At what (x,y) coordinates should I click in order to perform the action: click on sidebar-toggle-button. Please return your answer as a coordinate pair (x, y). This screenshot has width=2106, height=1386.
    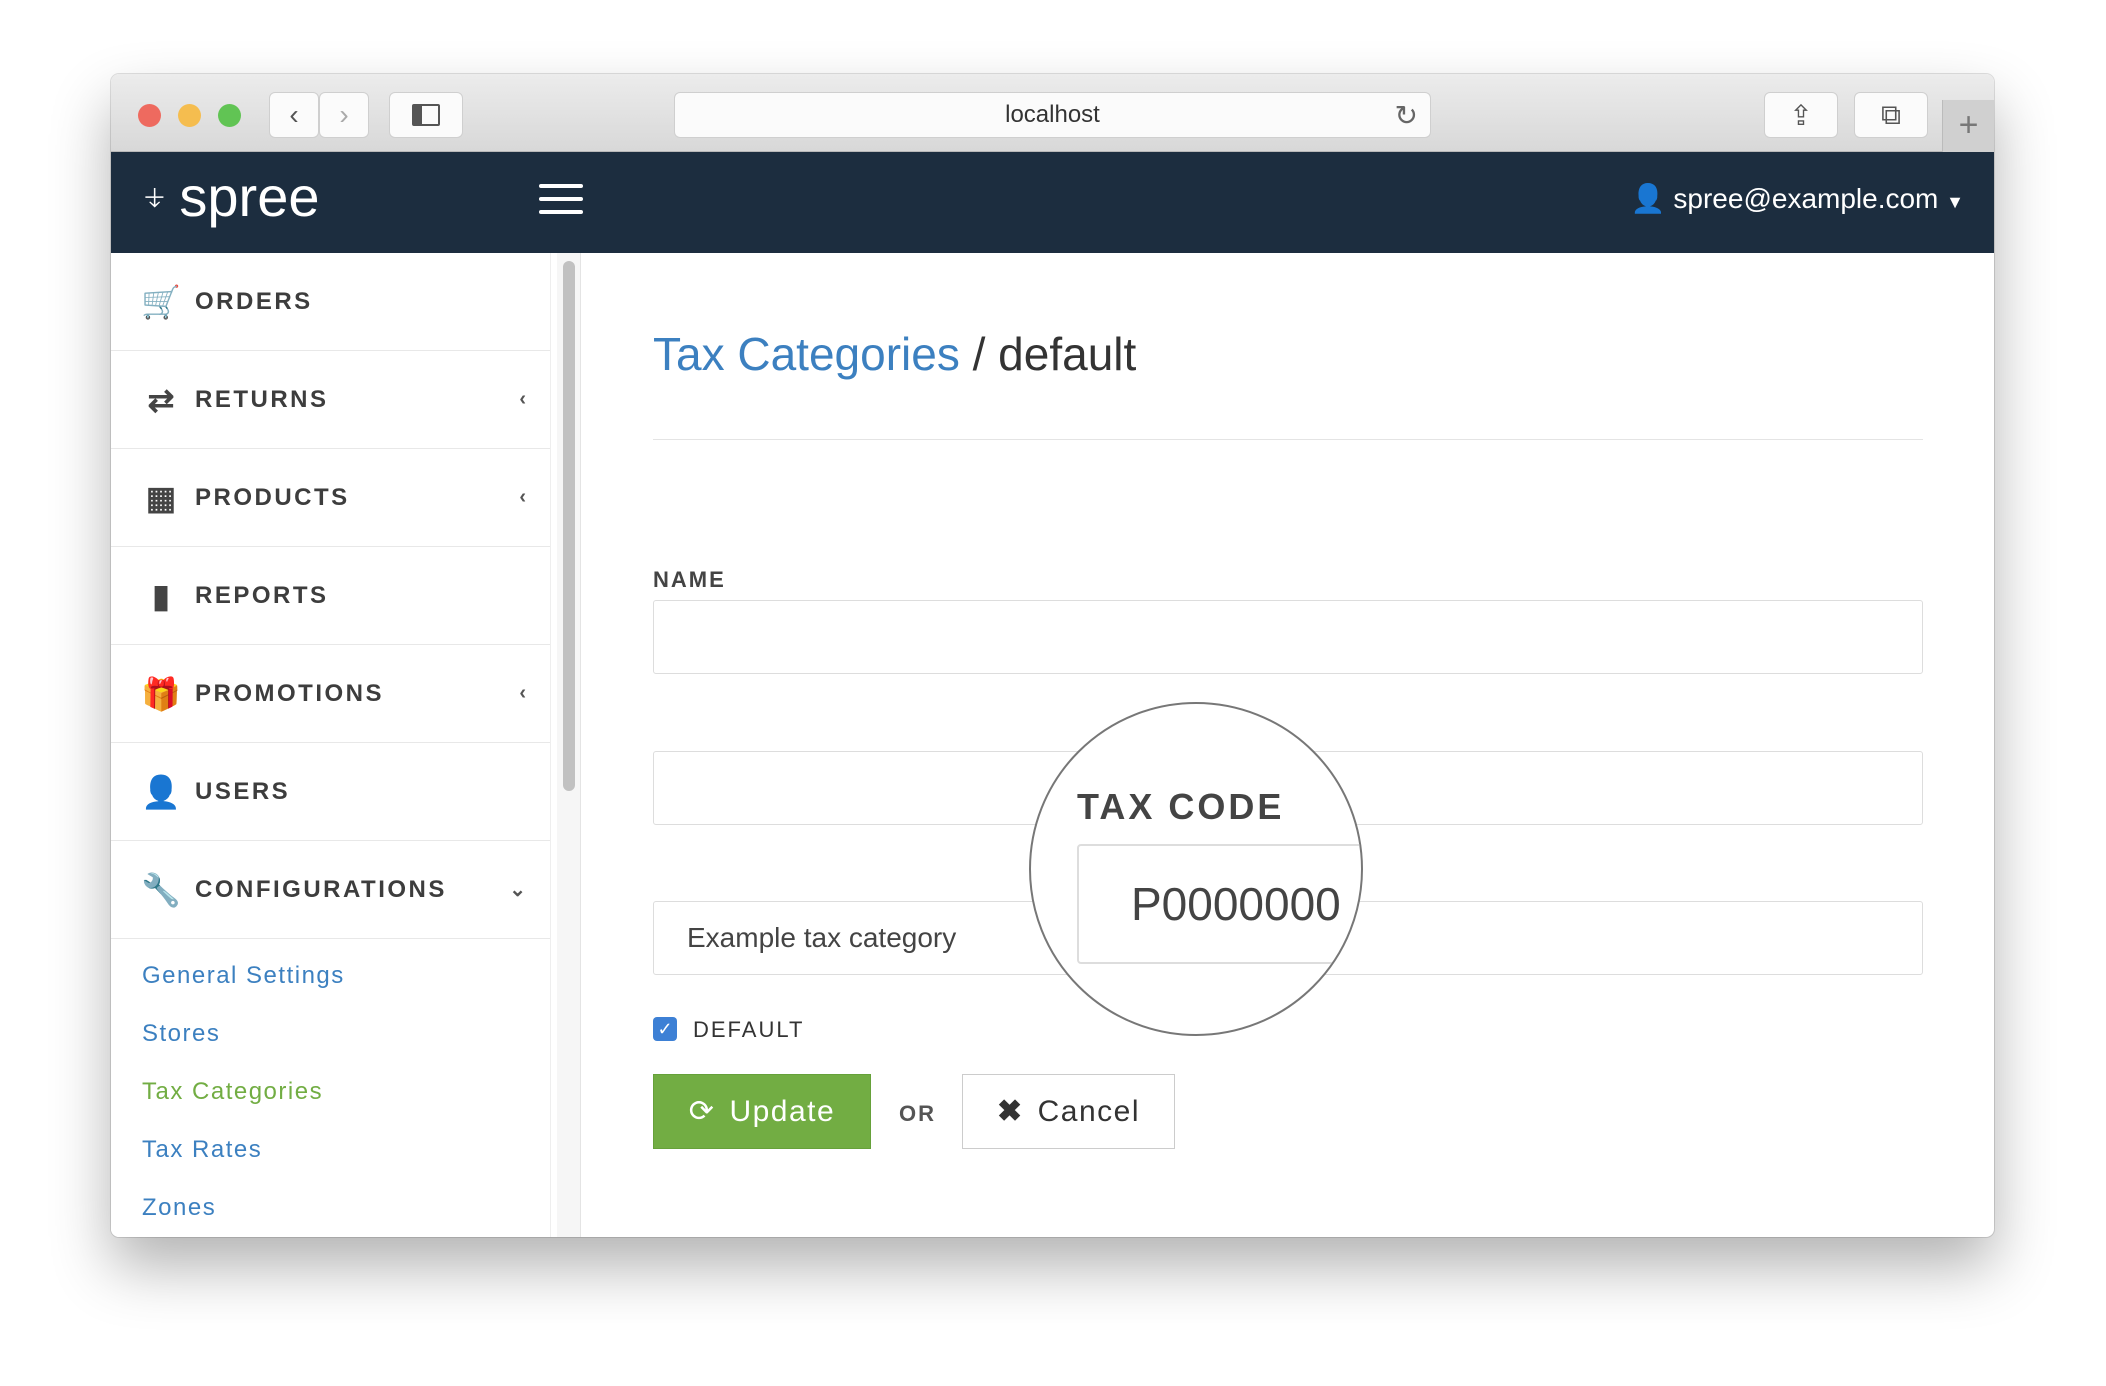
    Looking at the image, I should click on (426, 115).